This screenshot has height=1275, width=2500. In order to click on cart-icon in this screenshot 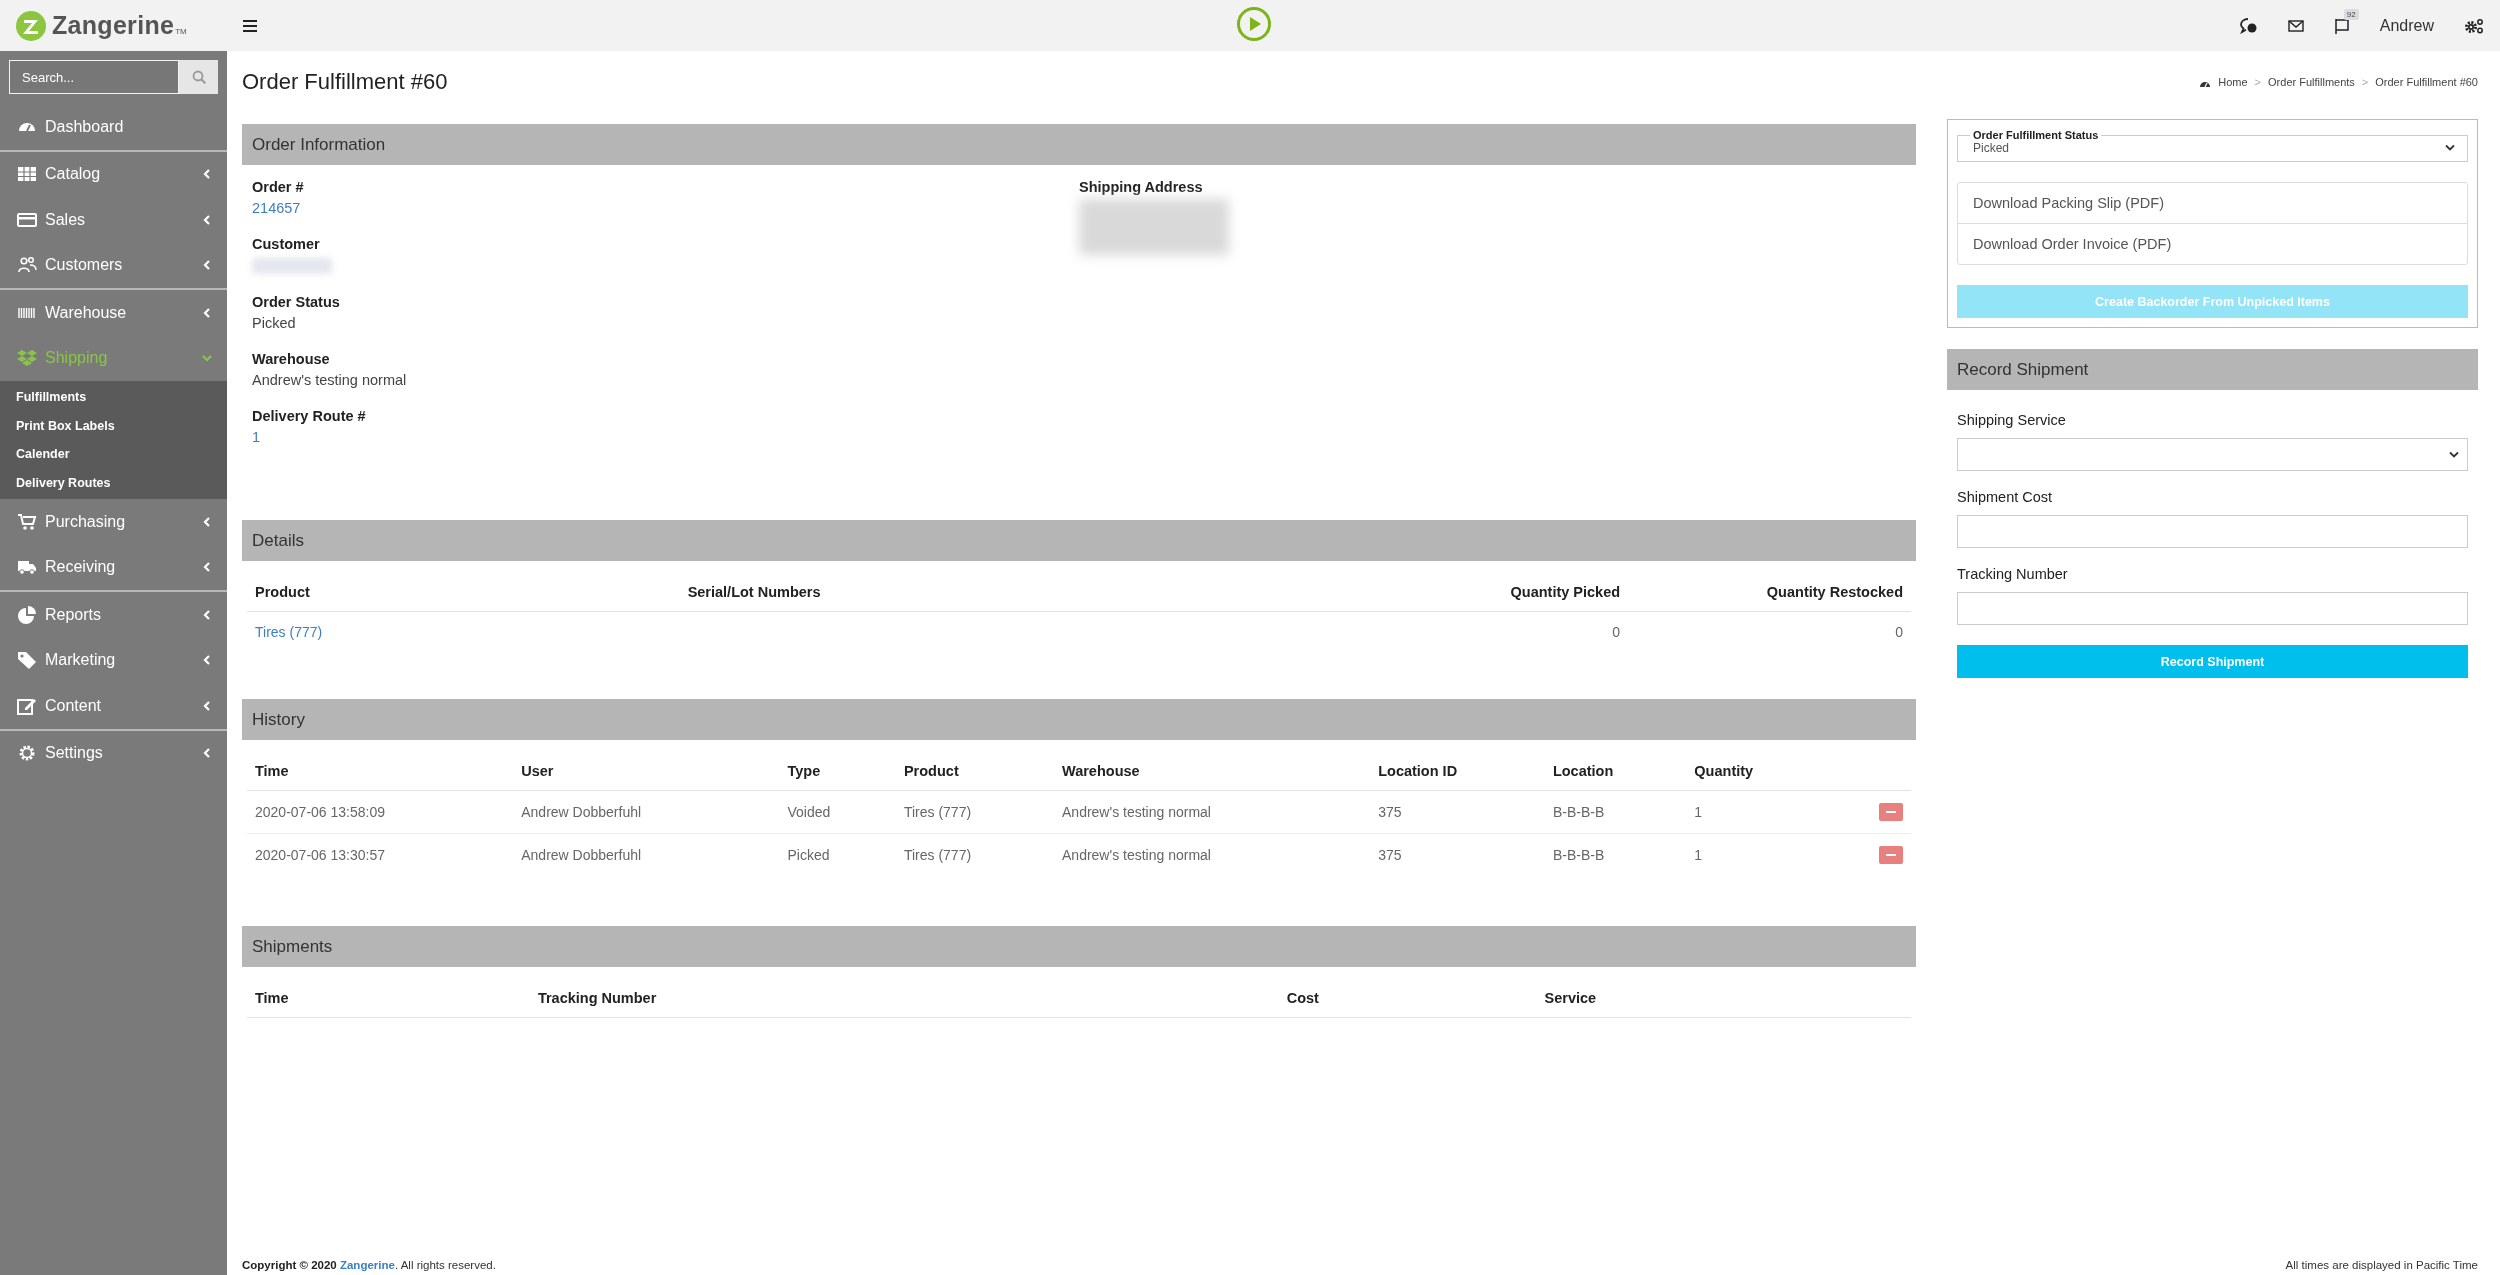, I will do `click(27, 521)`.